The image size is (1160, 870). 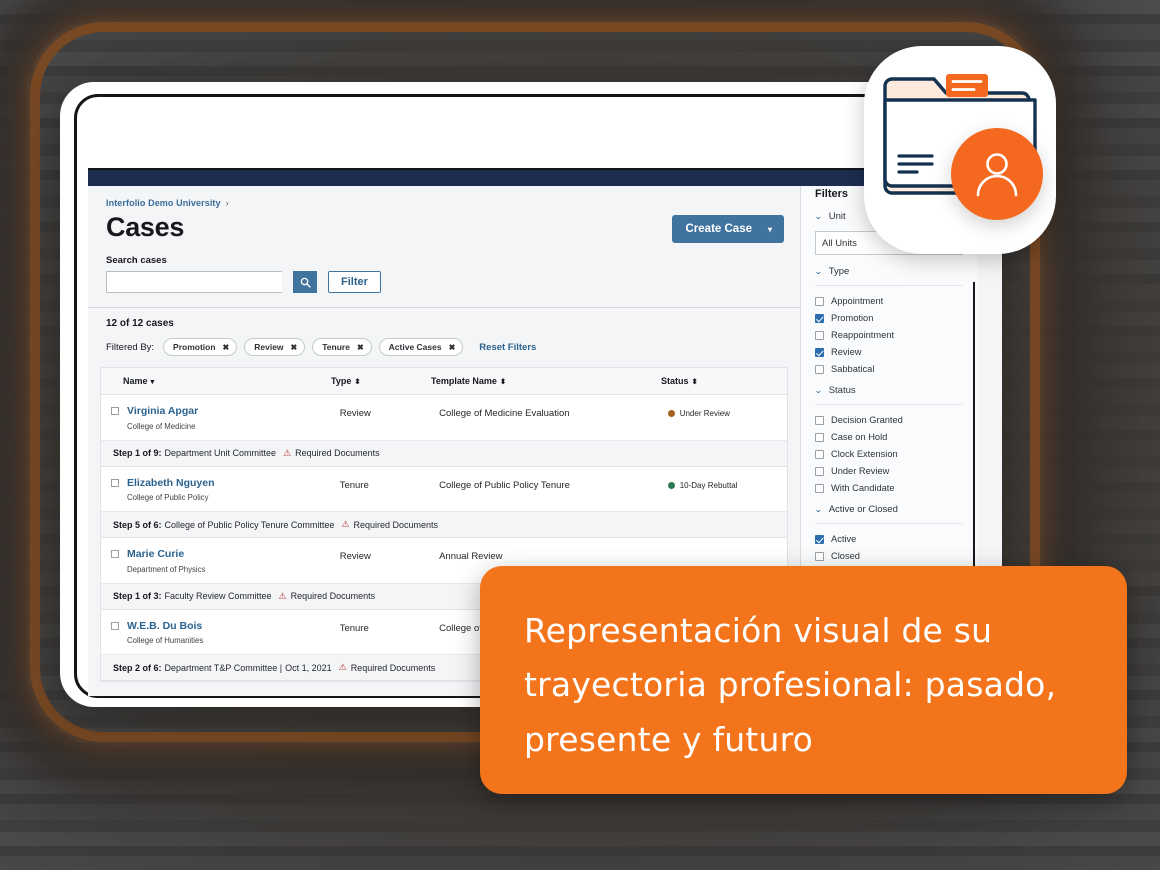 What do you see at coordinates (889, 352) in the screenshot?
I see `filter-option-review: Review` at bounding box center [889, 352].